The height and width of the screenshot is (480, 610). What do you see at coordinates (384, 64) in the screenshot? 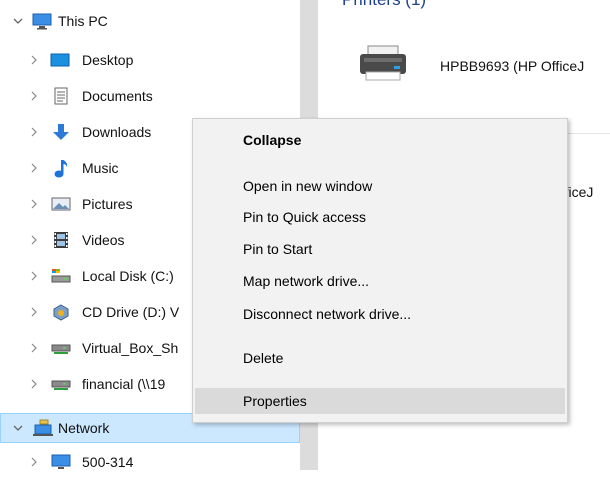
I see `printer-icon` at bounding box center [384, 64].